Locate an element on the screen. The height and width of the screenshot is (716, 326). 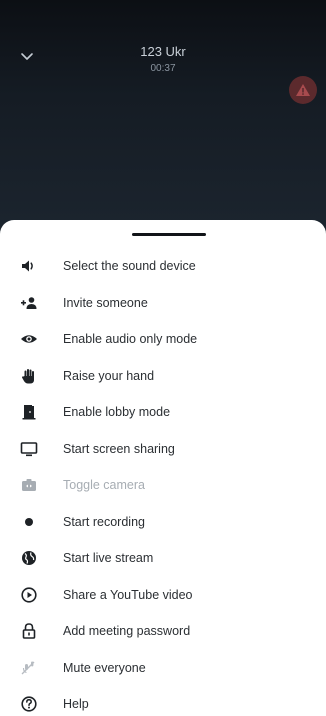
camera-switch-icon is located at coordinates (29, 485).